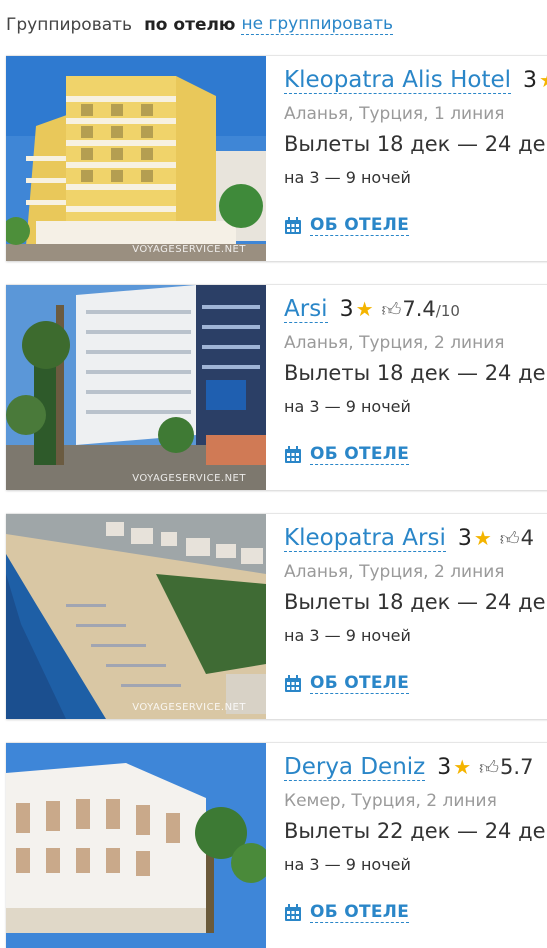  What do you see at coordinates (365, 539) in the screenshot?
I see `hotel-name-link: Kleopatra Arsi` at bounding box center [365, 539].